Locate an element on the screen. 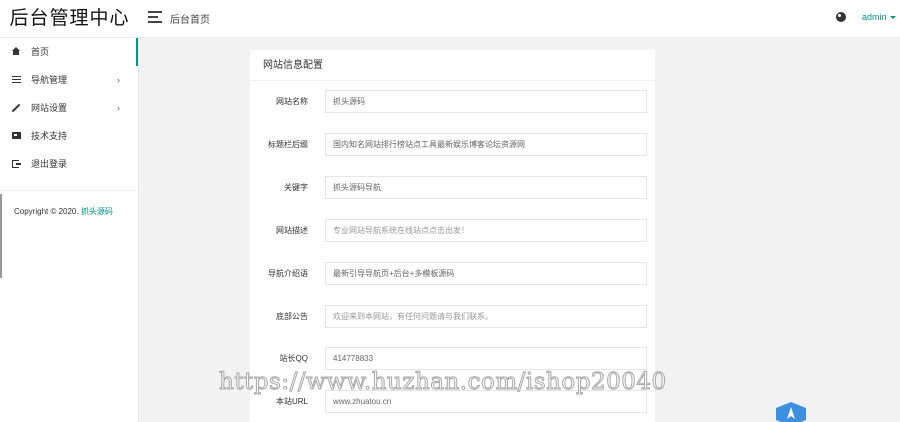 The image size is (900, 422). form-row: 标题栏后缀 国内知名网站排行榜站点工具最新娱乐博客论坛资源网 is located at coordinates (452, 144).